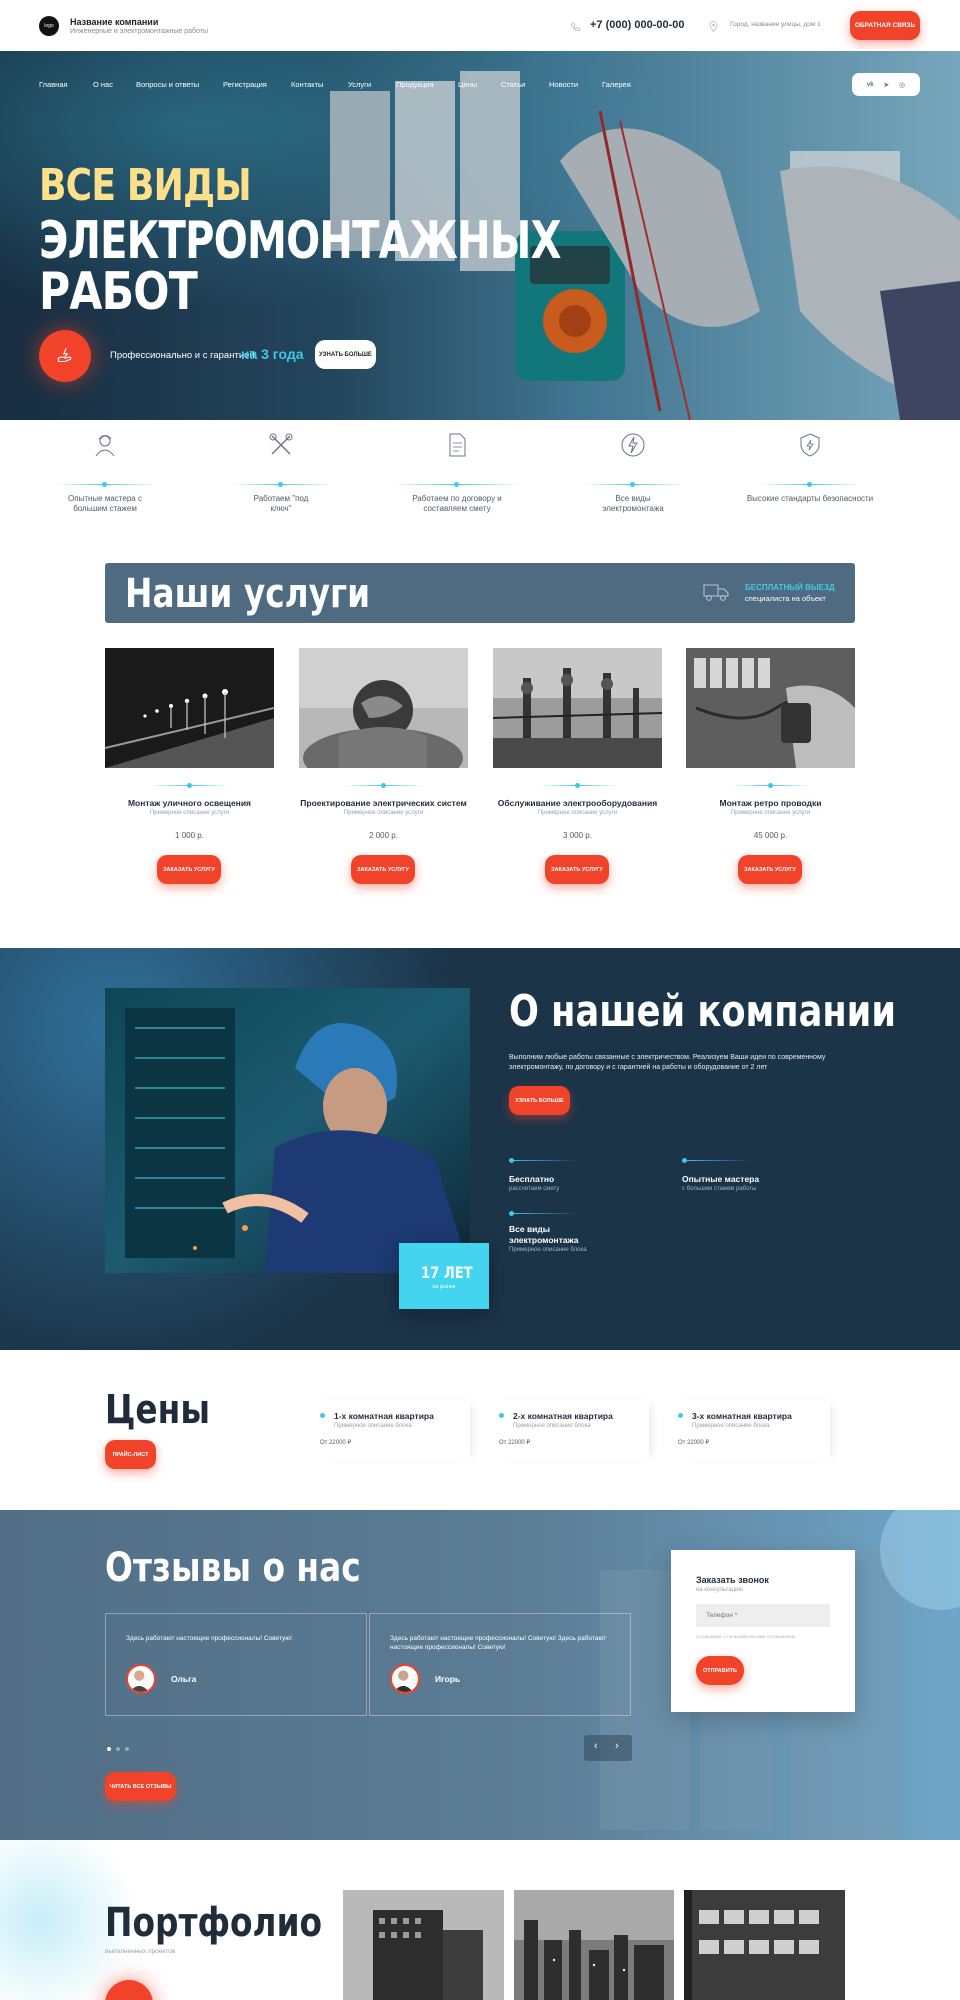  What do you see at coordinates (359, 84) in the screenshot?
I see `nav-item-services: Услуги` at bounding box center [359, 84].